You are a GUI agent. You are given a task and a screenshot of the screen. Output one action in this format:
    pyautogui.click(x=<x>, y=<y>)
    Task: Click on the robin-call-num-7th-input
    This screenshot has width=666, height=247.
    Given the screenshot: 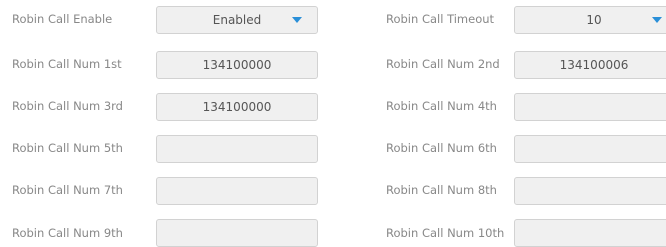 What is the action you would take?
    pyautogui.click(x=237, y=191)
    